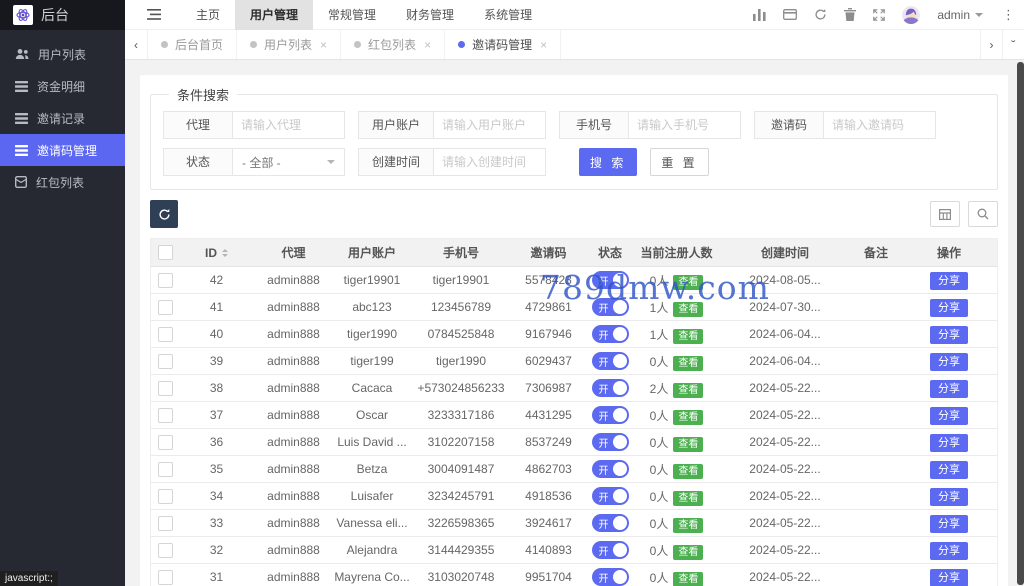 This screenshot has width=1024, height=586. What do you see at coordinates (508, 15) in the screenshot?
I see `topnav-item-system-mgmt: 系统管理` at bounding box center [508, 15].